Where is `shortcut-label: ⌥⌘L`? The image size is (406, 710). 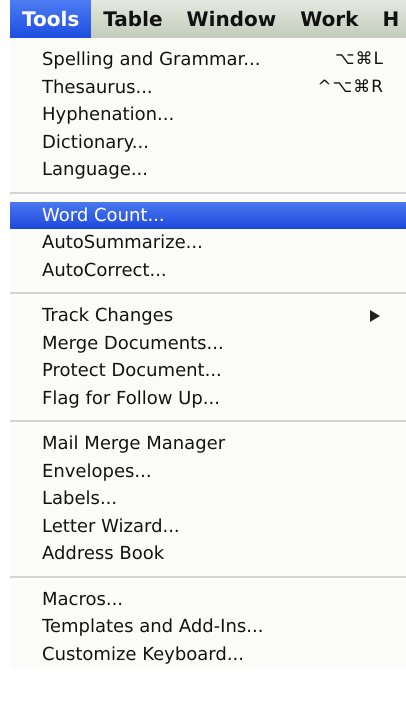 shortcut-label: ⌥⌘L is located at coordinates (359, 59).